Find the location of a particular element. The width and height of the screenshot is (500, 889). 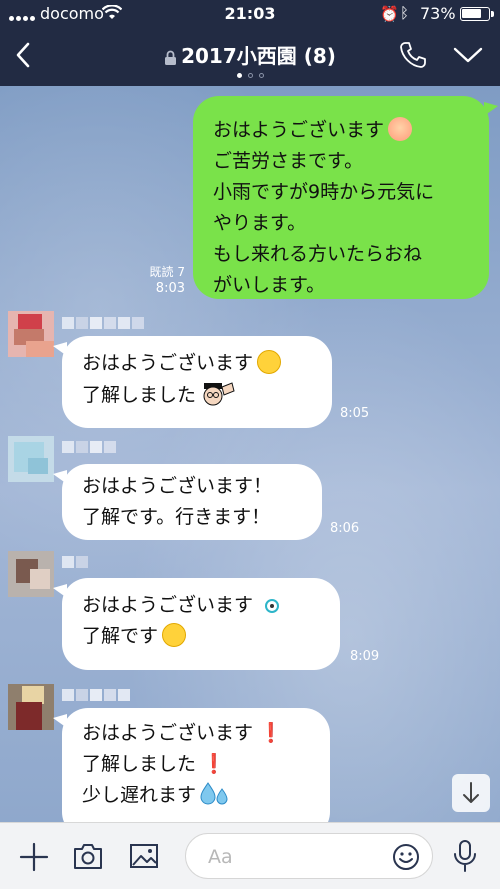

arrow-down-icon is located at coordinates (471, 792).